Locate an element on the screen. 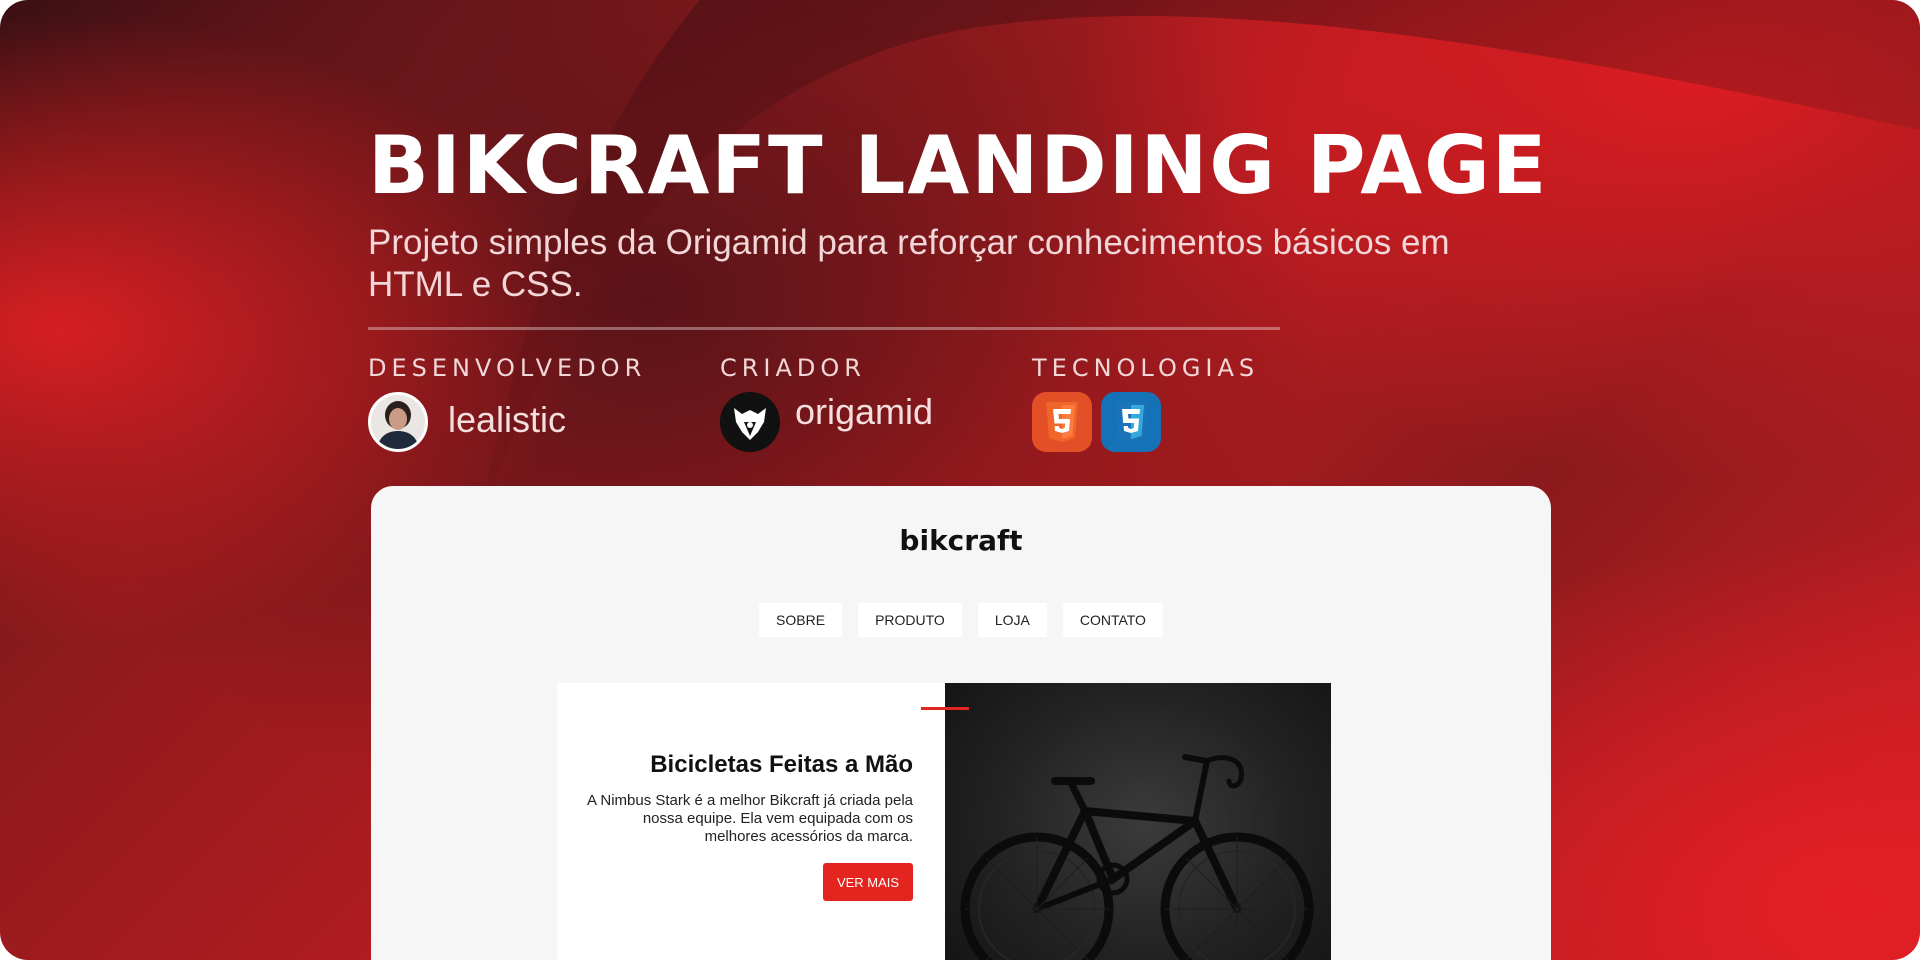 This screenshot has width=1920, height=960. divider is located at coordinates (824, 328).